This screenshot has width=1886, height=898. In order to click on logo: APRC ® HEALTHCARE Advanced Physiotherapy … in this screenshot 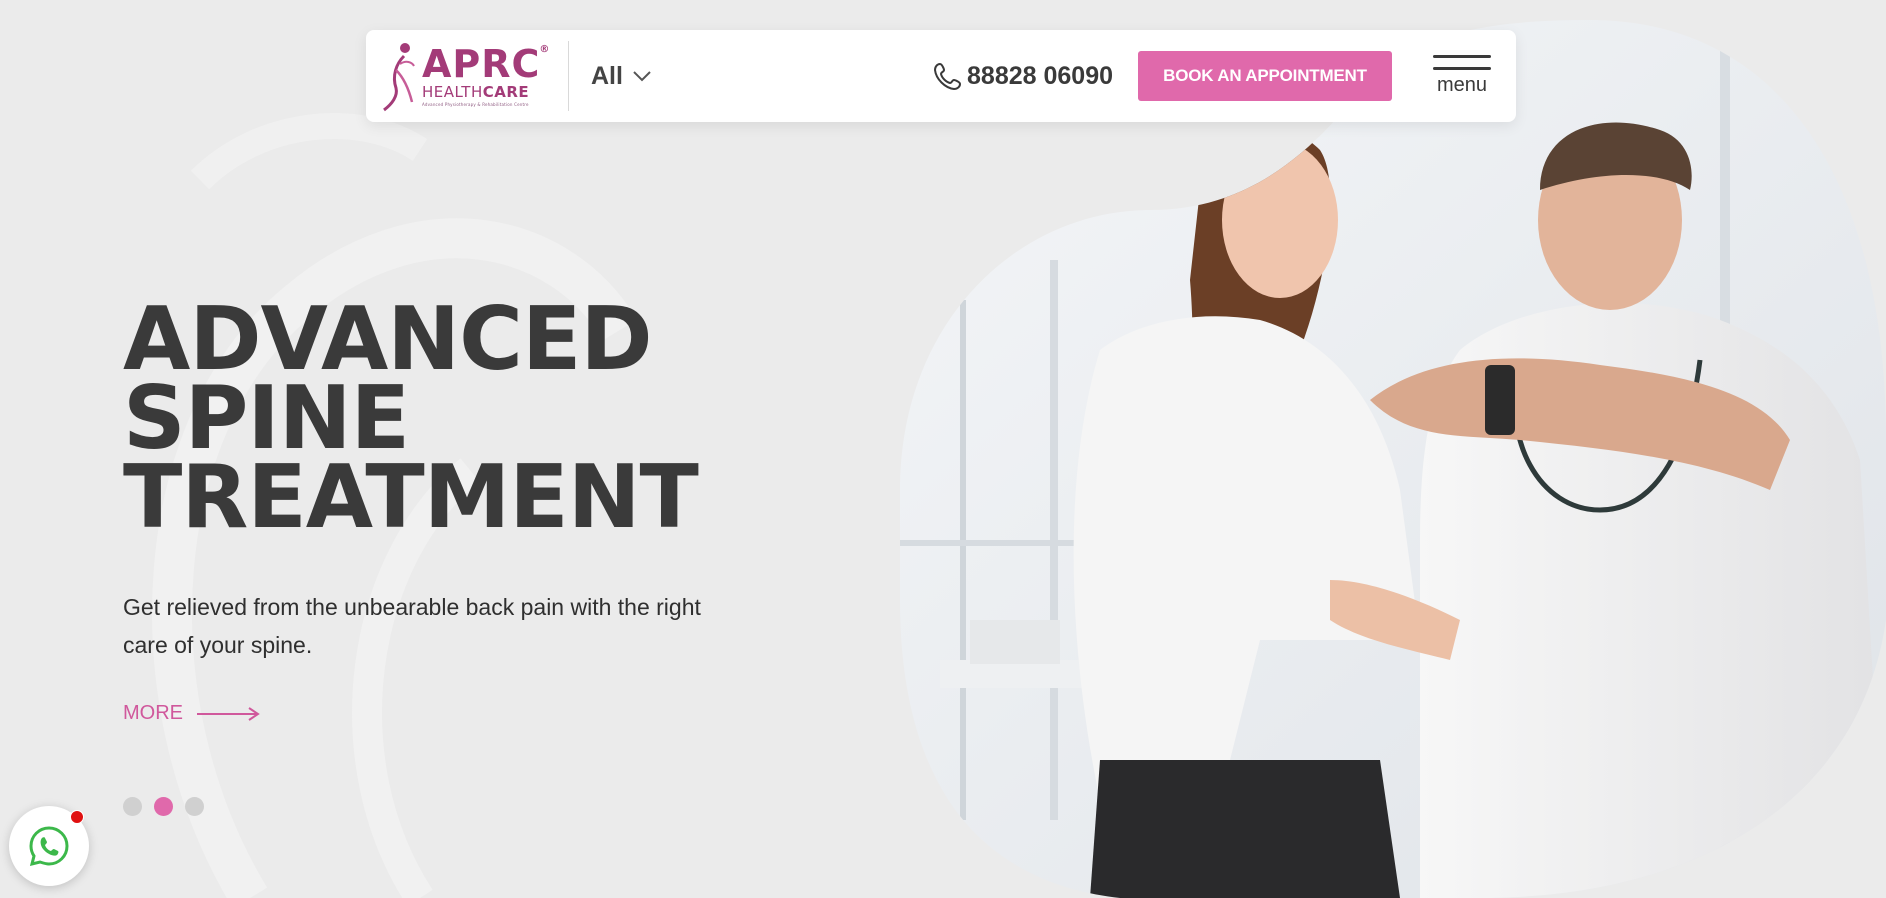, I will do `click(466, 76)`.